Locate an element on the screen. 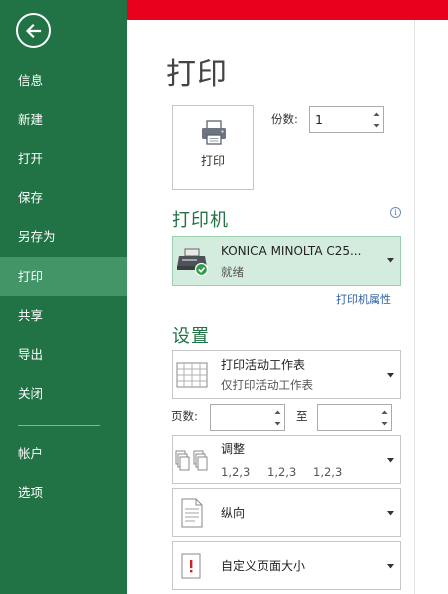 The image size is (448, 594). copies-value: 1 is located at coordinates (319, 119).